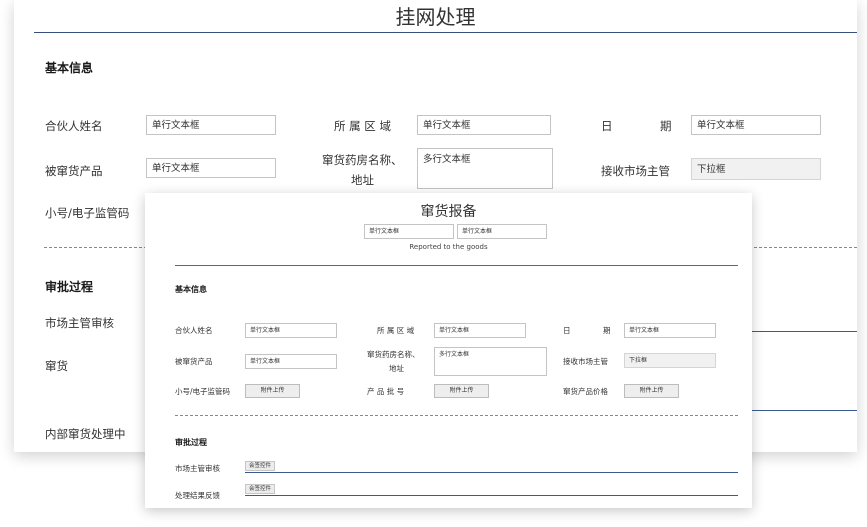 The height and width of the screenshot is (527, 867). Describe the element at coordinates (461, 391) in the screenshot. I see `batch-upload-button: 附件上传` at that location.